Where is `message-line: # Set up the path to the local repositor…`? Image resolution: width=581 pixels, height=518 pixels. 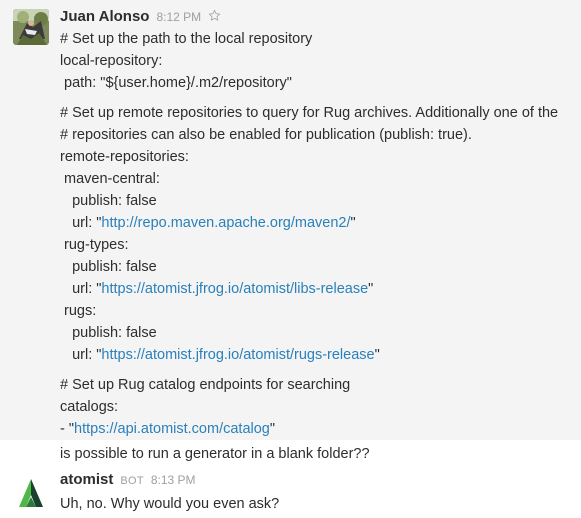 message-line: # Set up the path to the local repositor… is located at coordinates (186, 39).